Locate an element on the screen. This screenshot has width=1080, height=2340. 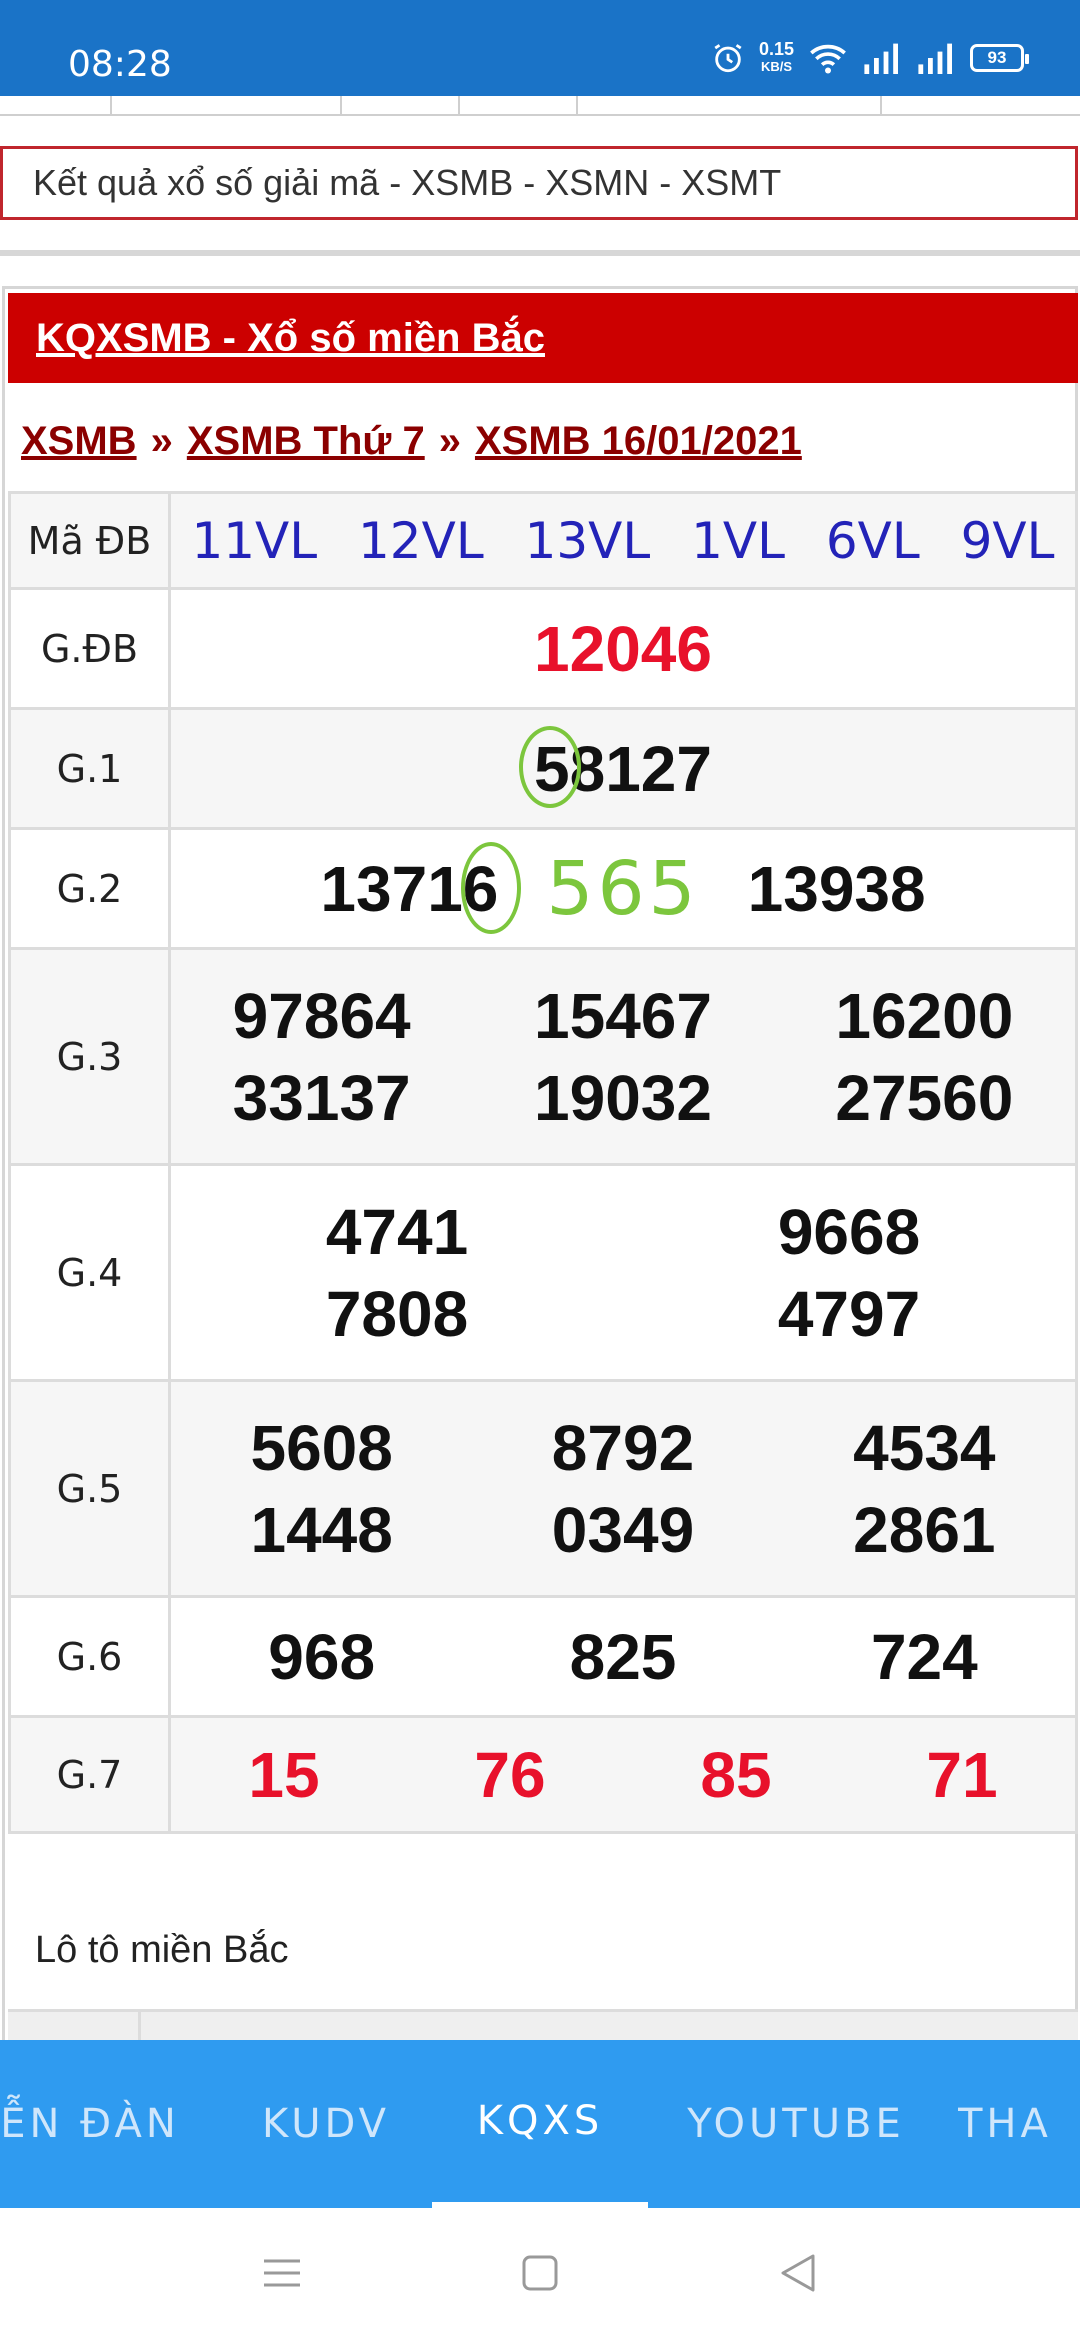
table-row-g1: G.1 58127 is located at coordinates (543, 768).